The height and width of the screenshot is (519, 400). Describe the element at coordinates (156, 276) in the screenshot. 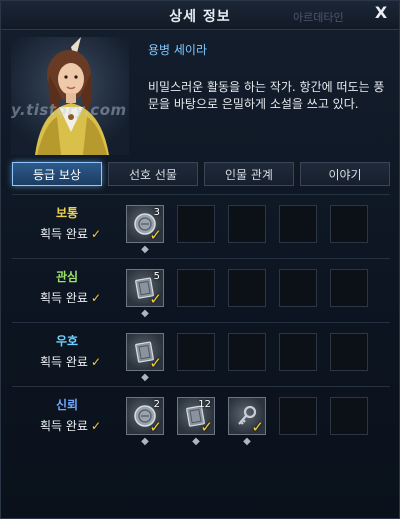

I see `item-count: 5` at that location.